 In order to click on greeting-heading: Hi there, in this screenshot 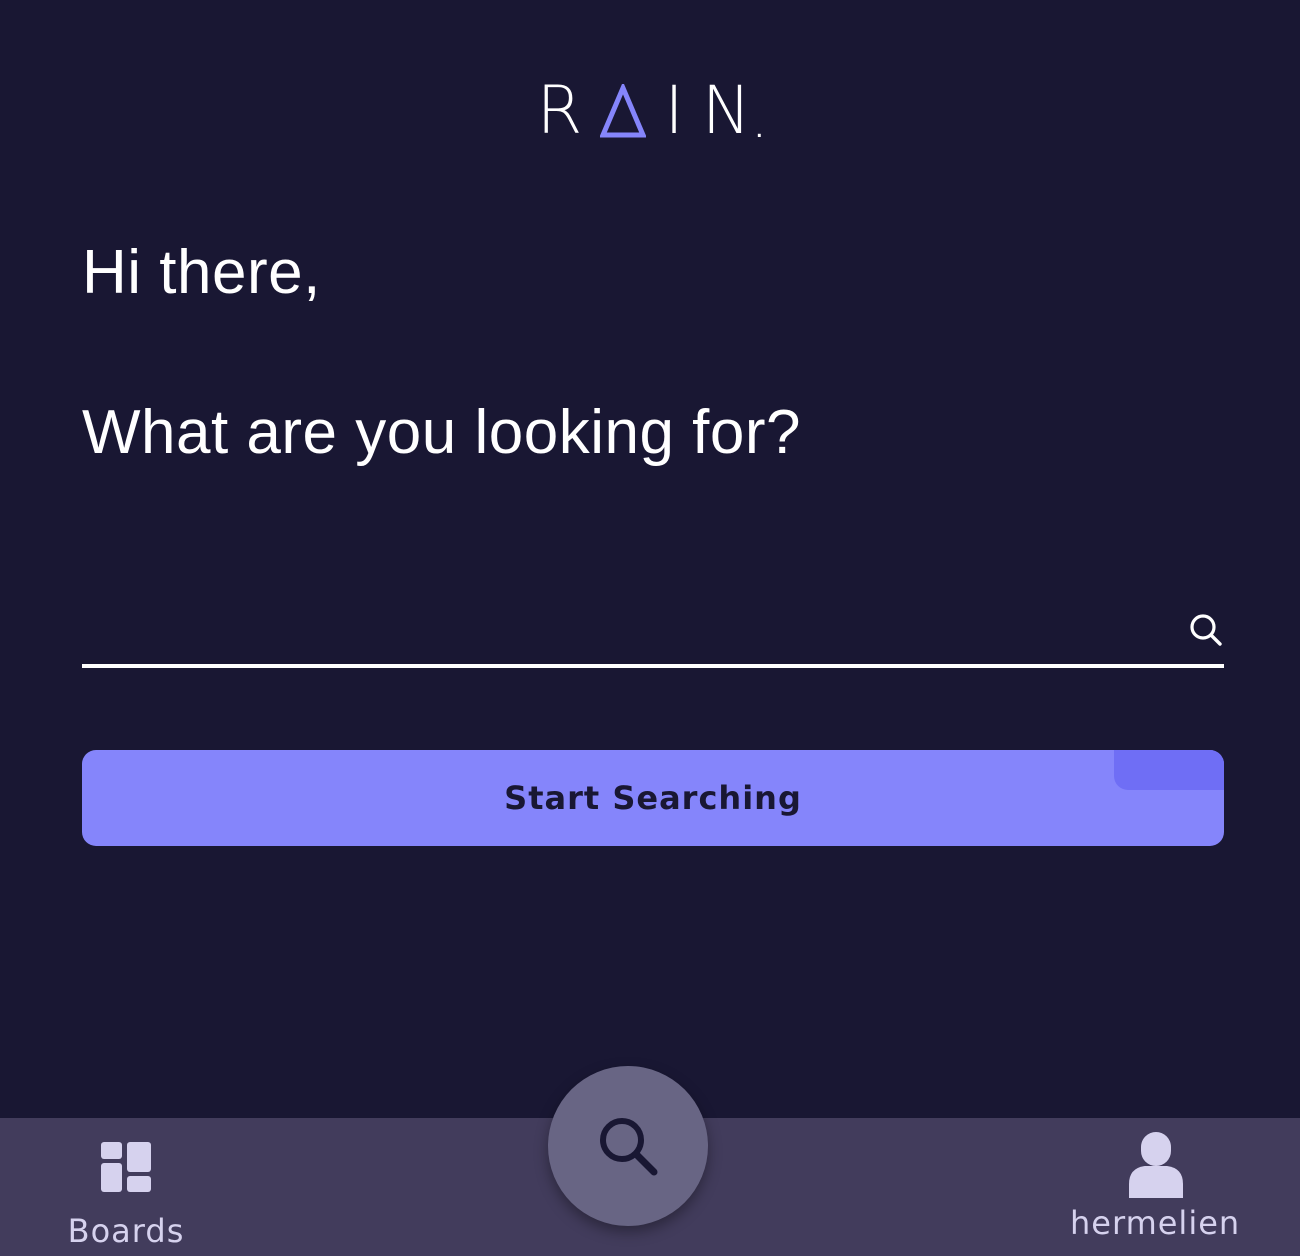, I will do `click(201, 272)`.